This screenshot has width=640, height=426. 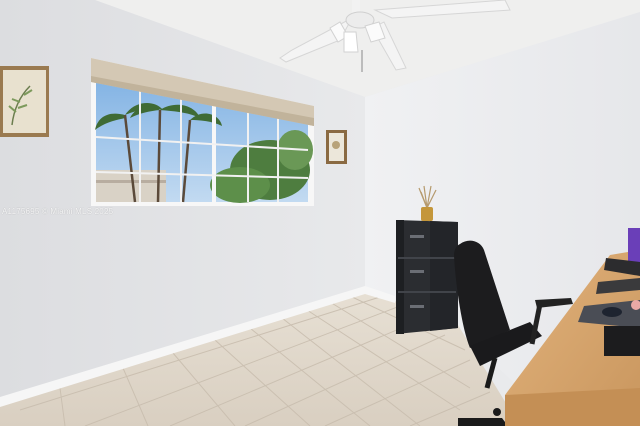 I want to click on photo-watermark: A1175695 © Miami MLS 2025, so click(x=58, y=211).